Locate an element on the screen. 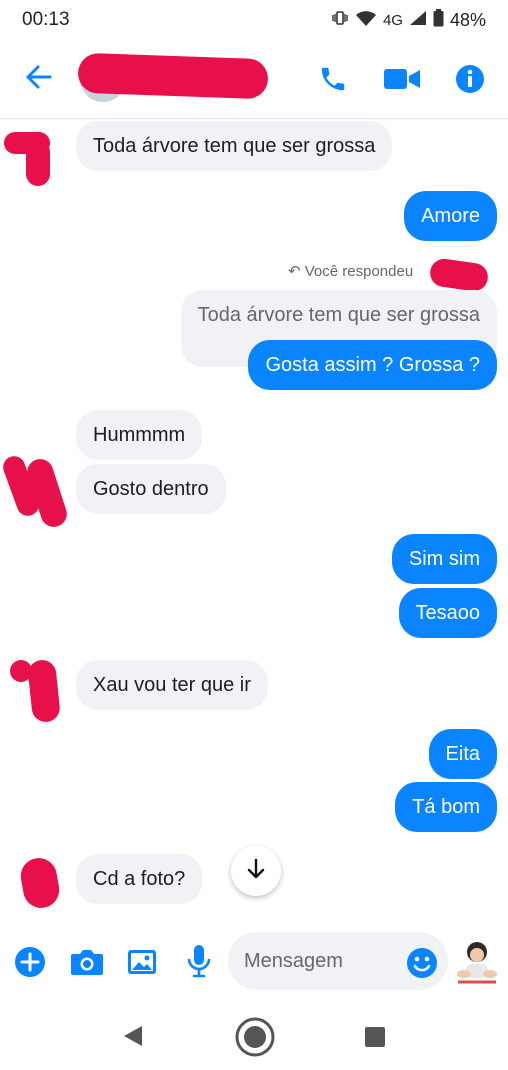 Image resolution: width=508 pixels, height=1070 pixels. outgoing-message: Gosta assim ? Grossa ? is located at coordinates (372, 365).